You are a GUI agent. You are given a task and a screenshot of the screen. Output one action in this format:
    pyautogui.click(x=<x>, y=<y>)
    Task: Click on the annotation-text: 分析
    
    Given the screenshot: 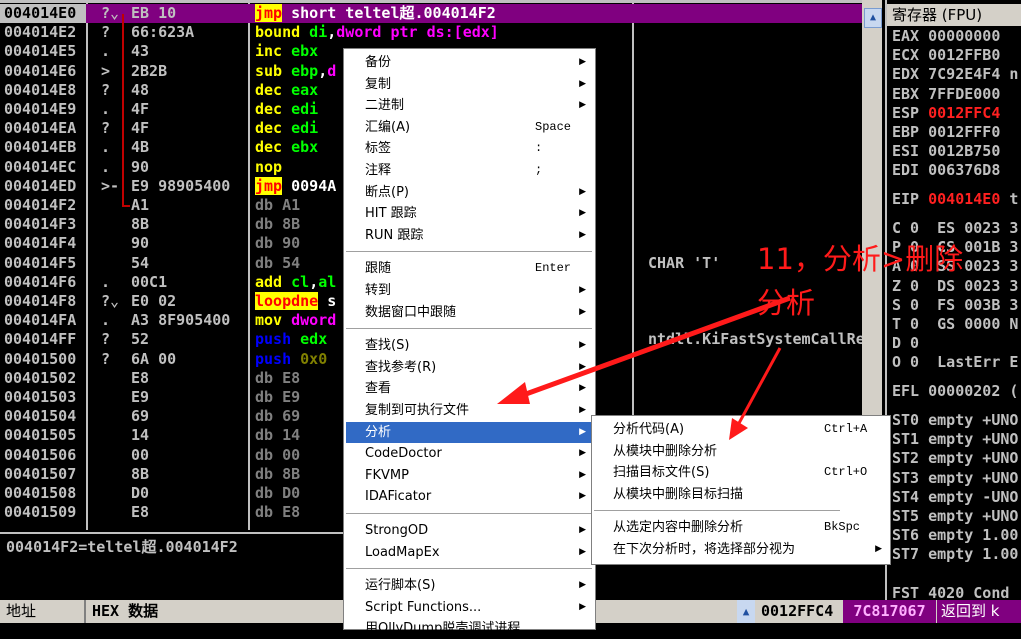 What is the action you would take?
    pyautogui.click(x=786, y=303)
    